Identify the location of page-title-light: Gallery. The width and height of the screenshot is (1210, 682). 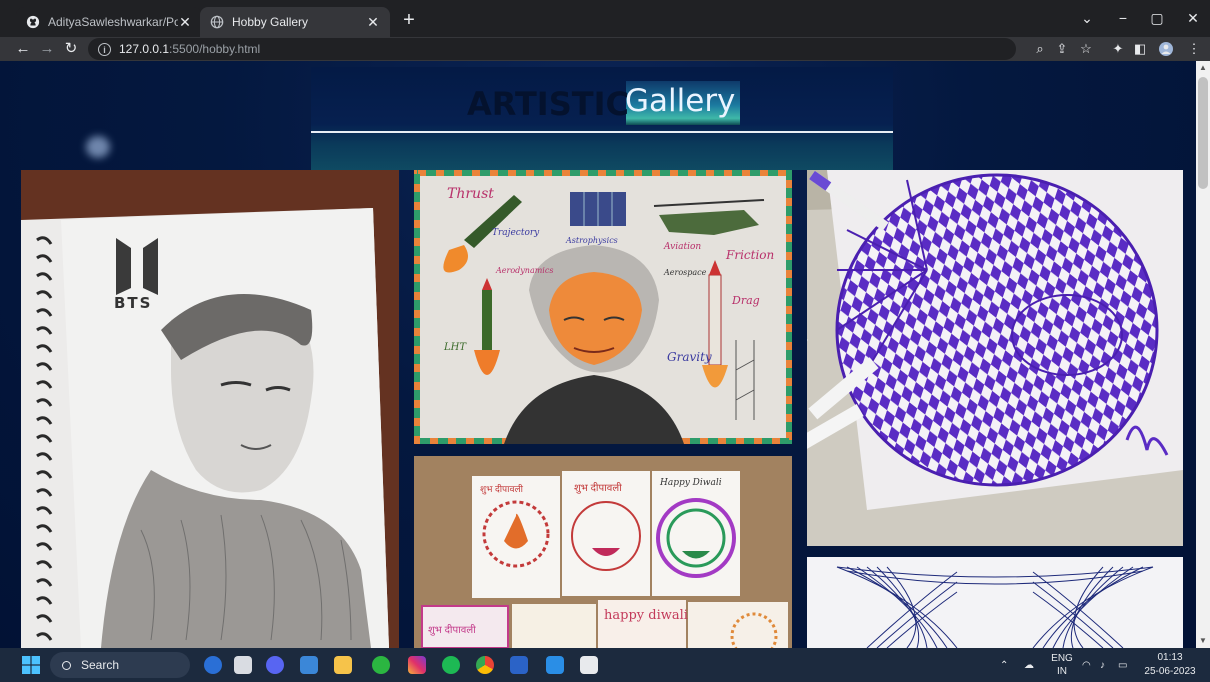
(680, 101).